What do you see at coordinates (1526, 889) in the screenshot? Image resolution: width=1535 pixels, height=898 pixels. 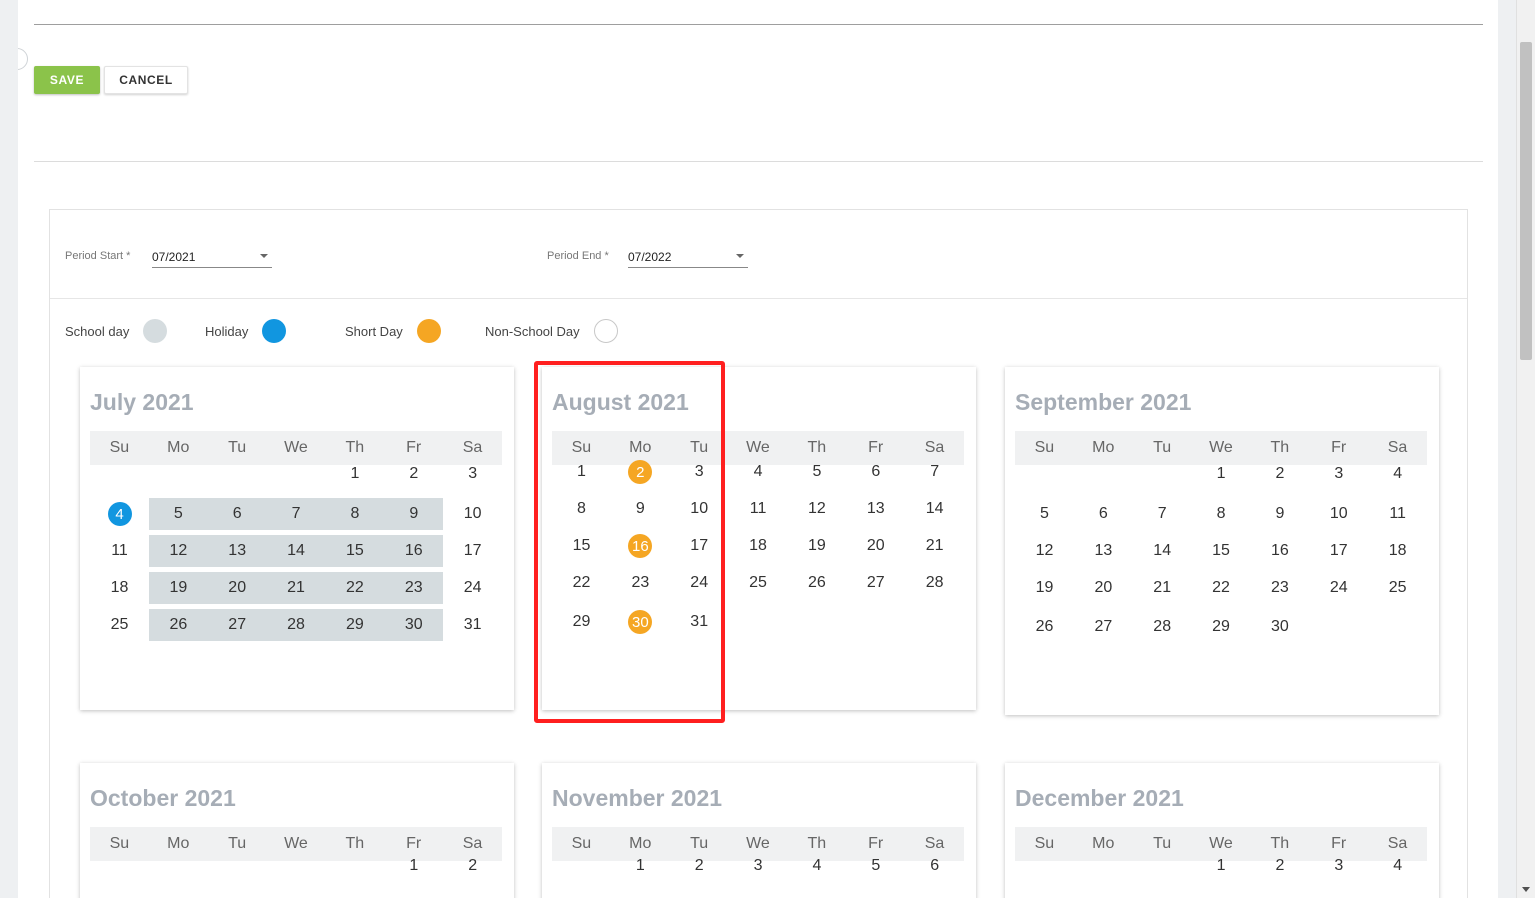 I see `scroll-down-arrow-icon` at bounding box center [1526, 889].